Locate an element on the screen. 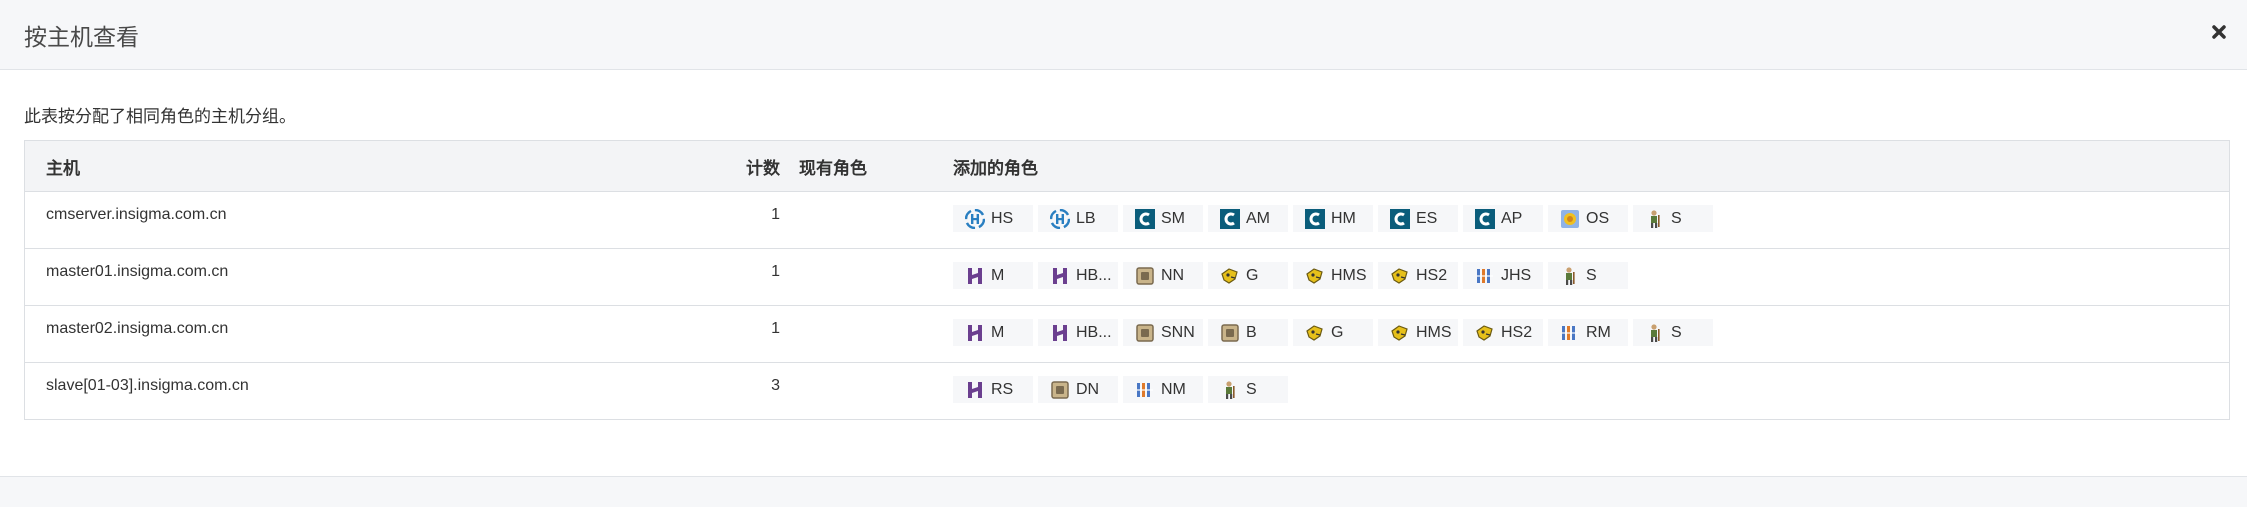 Image resolution: width=2247 pixels, height=507 pixels. role-label: DN is located at coordinates (1088, 389).